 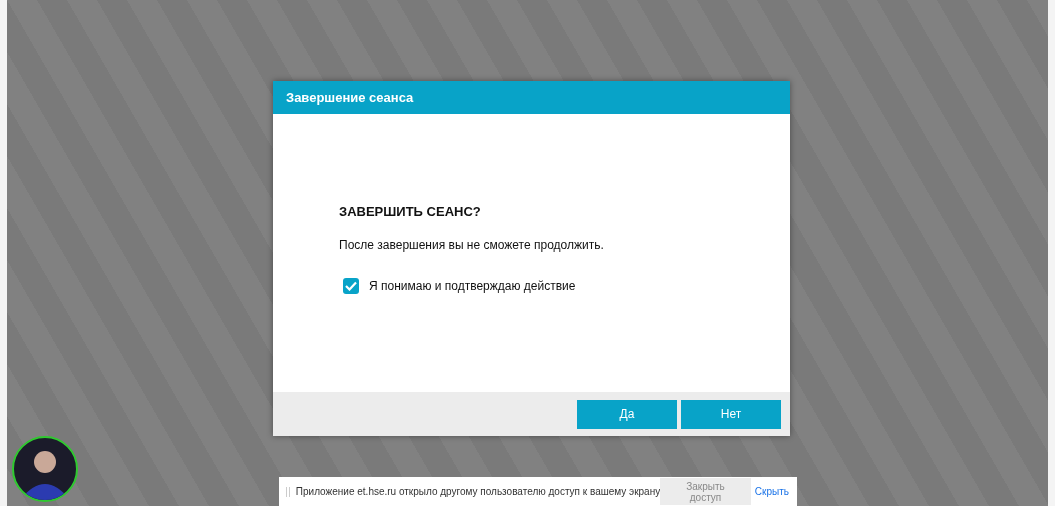 I want to click on dialog-button: Да, so click(x=627, y=414).